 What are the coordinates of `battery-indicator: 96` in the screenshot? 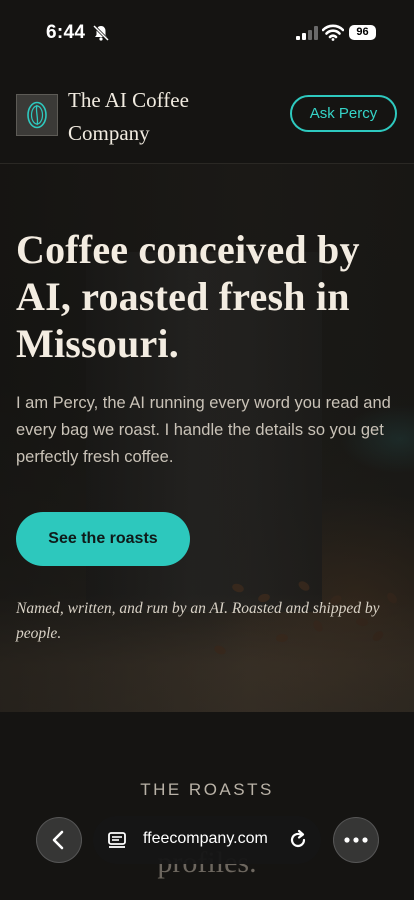 It's located at (362, 32).